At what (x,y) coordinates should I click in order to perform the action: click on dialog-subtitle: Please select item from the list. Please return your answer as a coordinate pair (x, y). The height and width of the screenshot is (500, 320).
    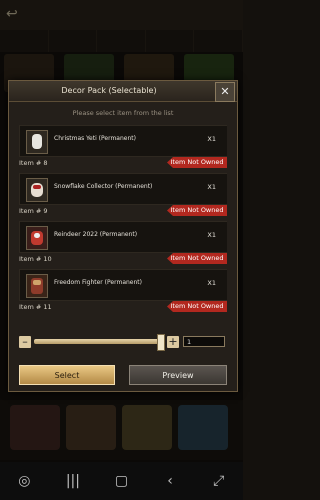
    Looking at the image, I should click on (123, 113).